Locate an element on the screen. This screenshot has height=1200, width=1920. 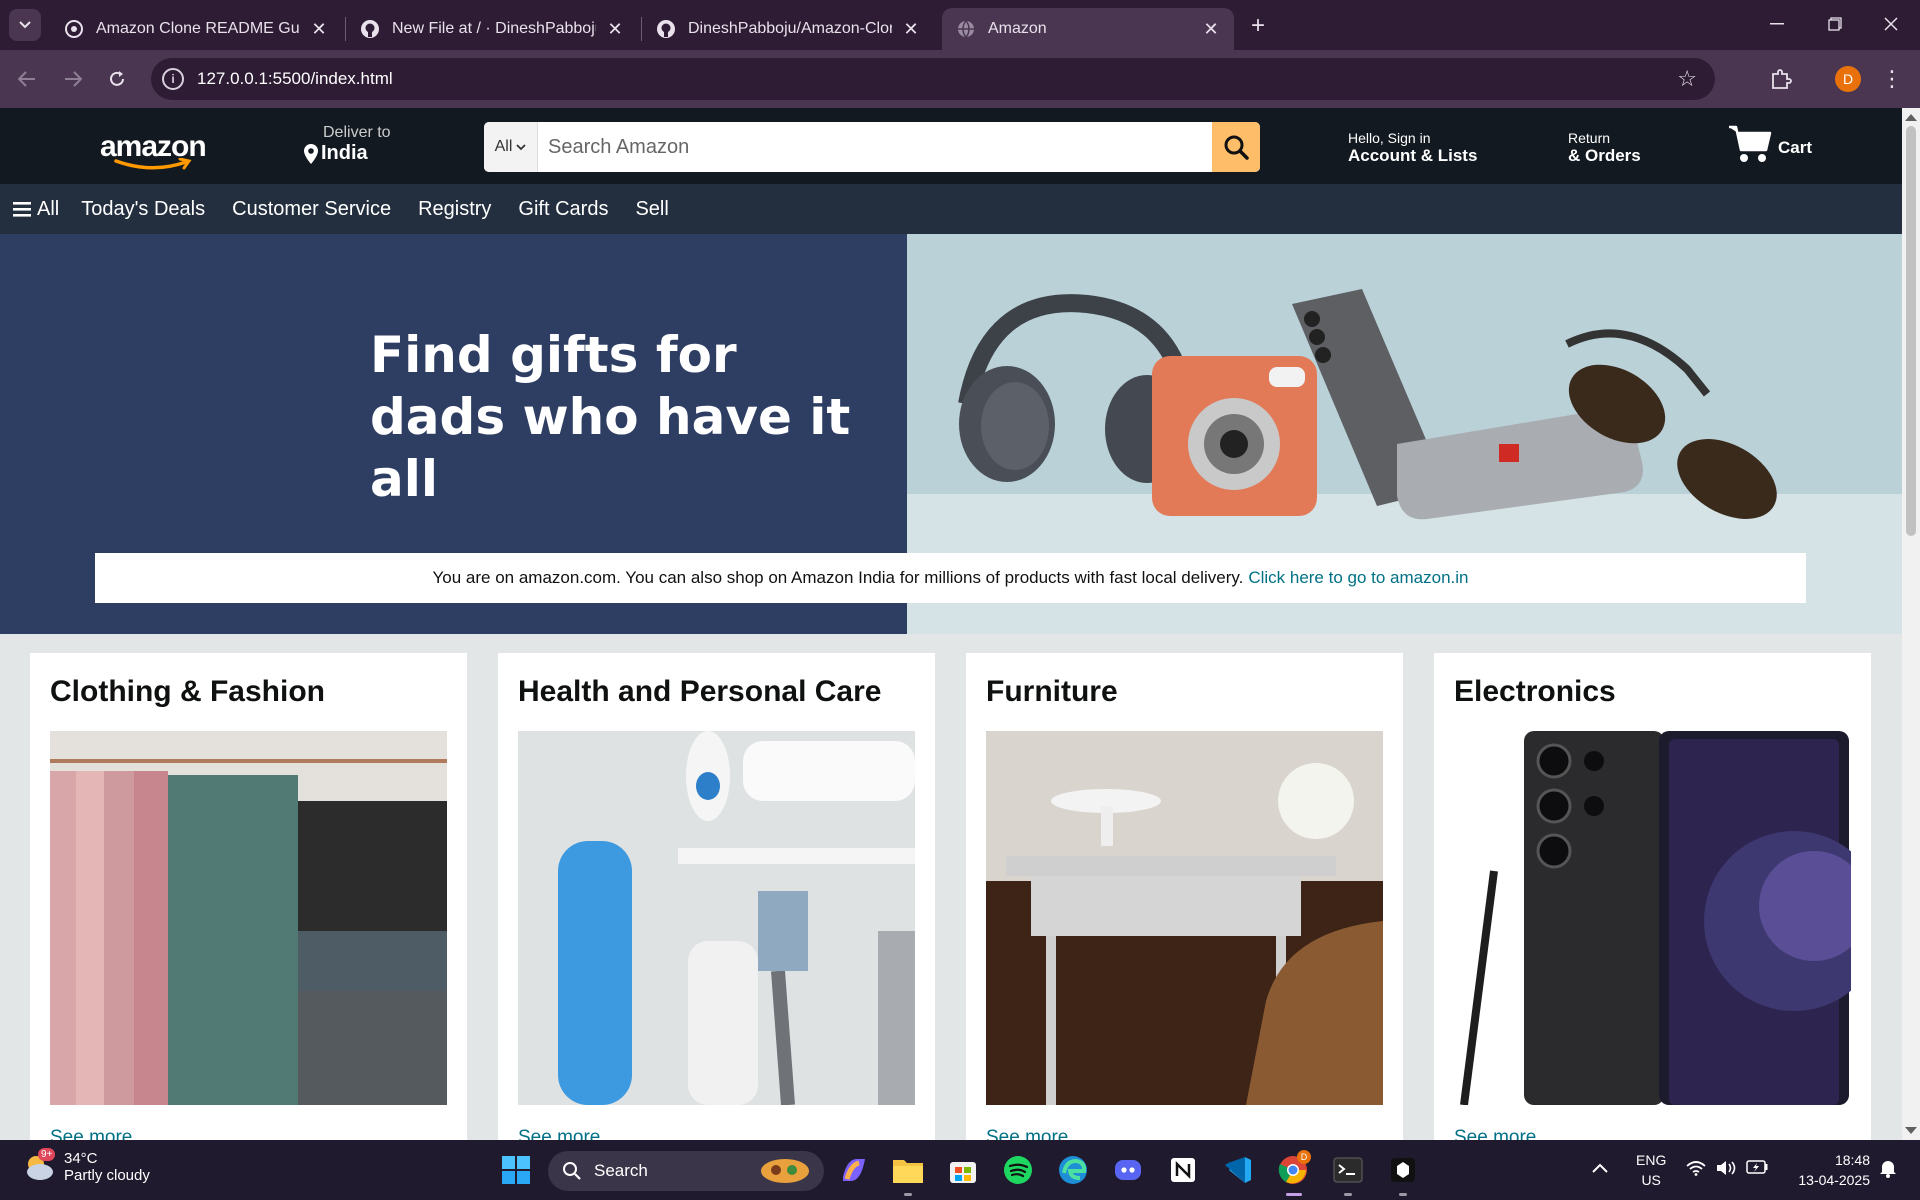
search-icon is located at coordinates (1236, 147).